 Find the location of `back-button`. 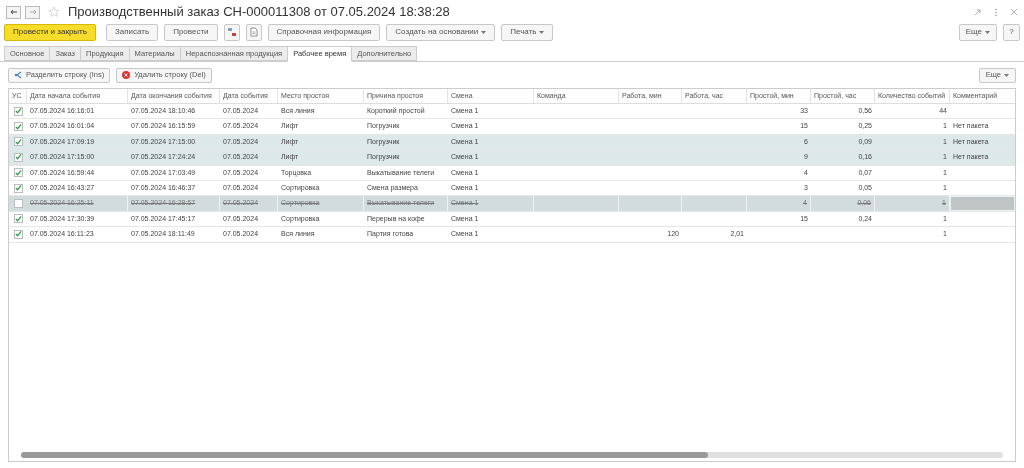

back-button is located at coordinates (13, 12).